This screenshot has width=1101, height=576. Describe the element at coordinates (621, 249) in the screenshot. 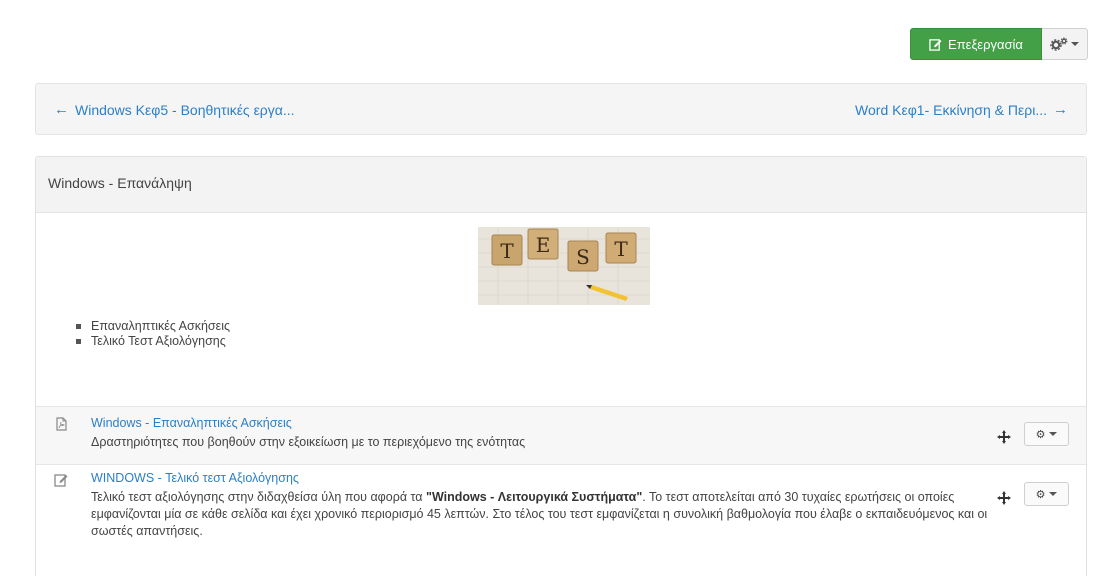

I see `test-letter-4: T` at that location.